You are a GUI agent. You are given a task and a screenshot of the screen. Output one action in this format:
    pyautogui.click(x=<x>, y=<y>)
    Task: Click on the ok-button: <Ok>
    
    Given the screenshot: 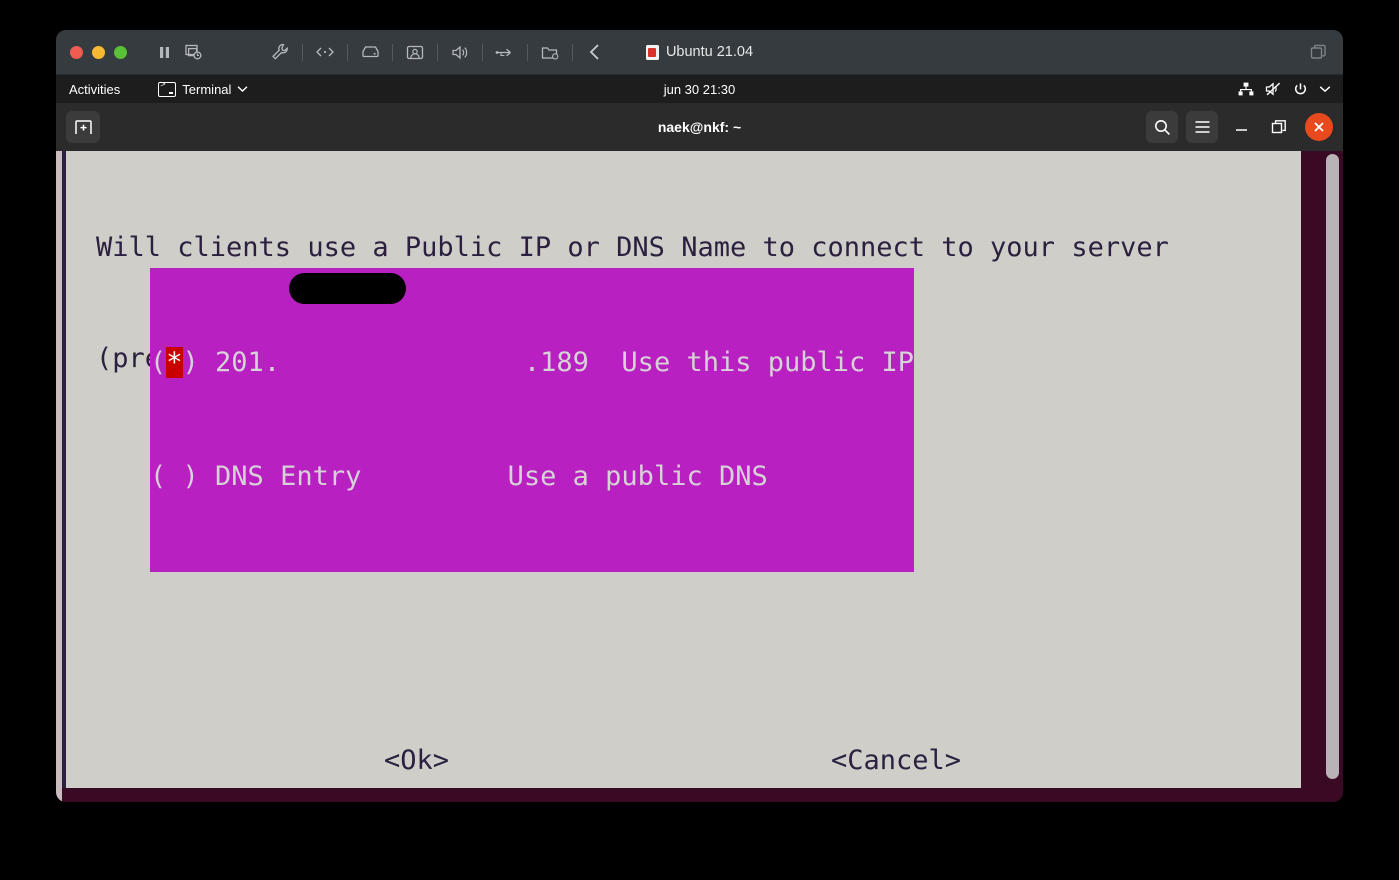 What is the action you would take?
    pyautogui.click(x=416, y=760)
    